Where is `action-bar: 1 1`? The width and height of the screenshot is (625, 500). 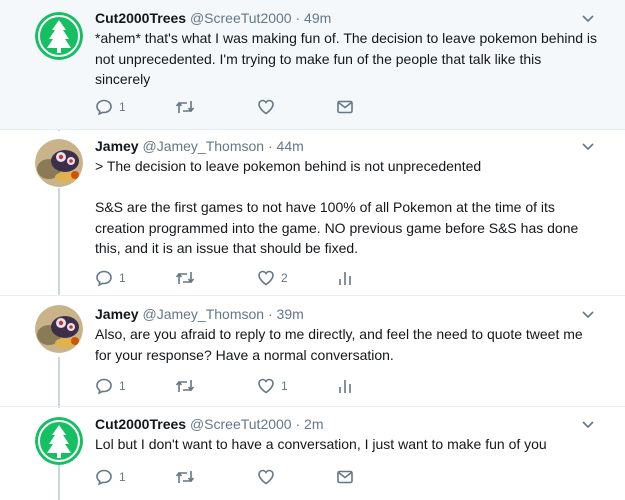
action-bar: 1 1 is located at coordinates (245, 386).